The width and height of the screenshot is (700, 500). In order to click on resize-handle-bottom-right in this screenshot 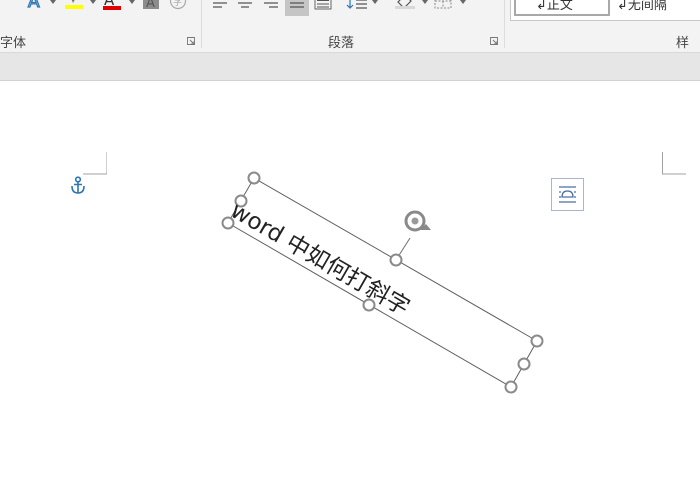, I will do `click(511, 387)`.